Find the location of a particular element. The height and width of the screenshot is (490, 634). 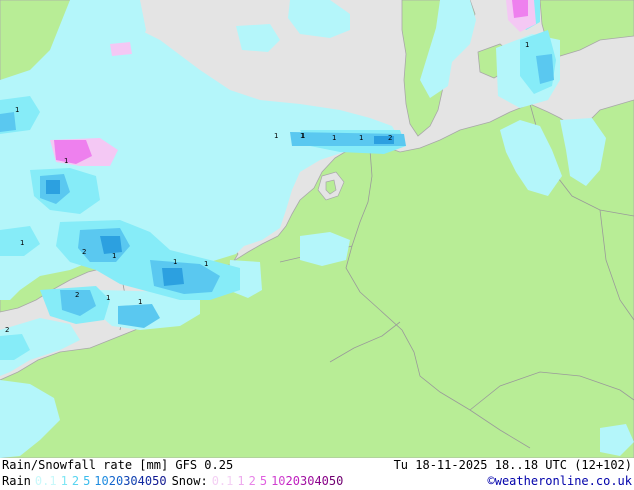

snow-legend-label: Snow: is located at coordinates (189, 481).